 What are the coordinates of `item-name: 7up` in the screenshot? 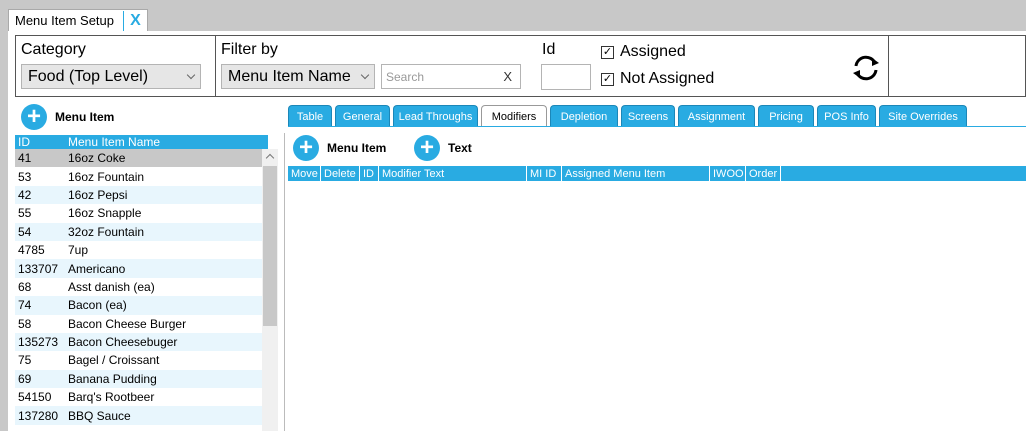 It's located at (78, 250).